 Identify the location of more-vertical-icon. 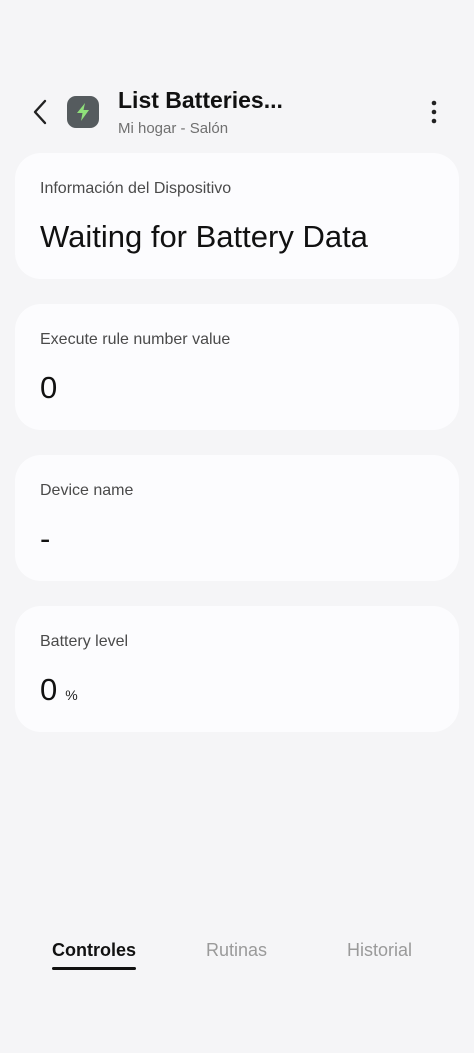
(434, 112).